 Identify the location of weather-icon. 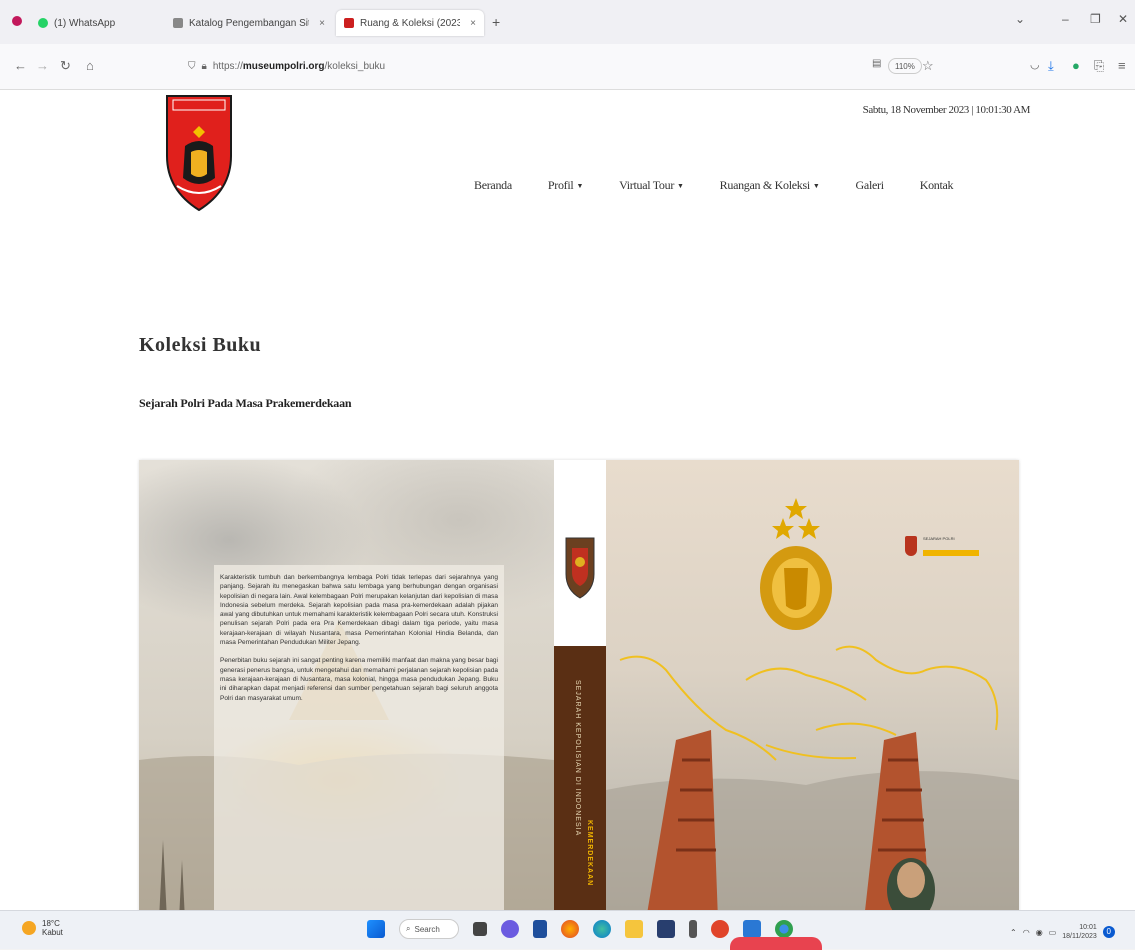
(29, 928).